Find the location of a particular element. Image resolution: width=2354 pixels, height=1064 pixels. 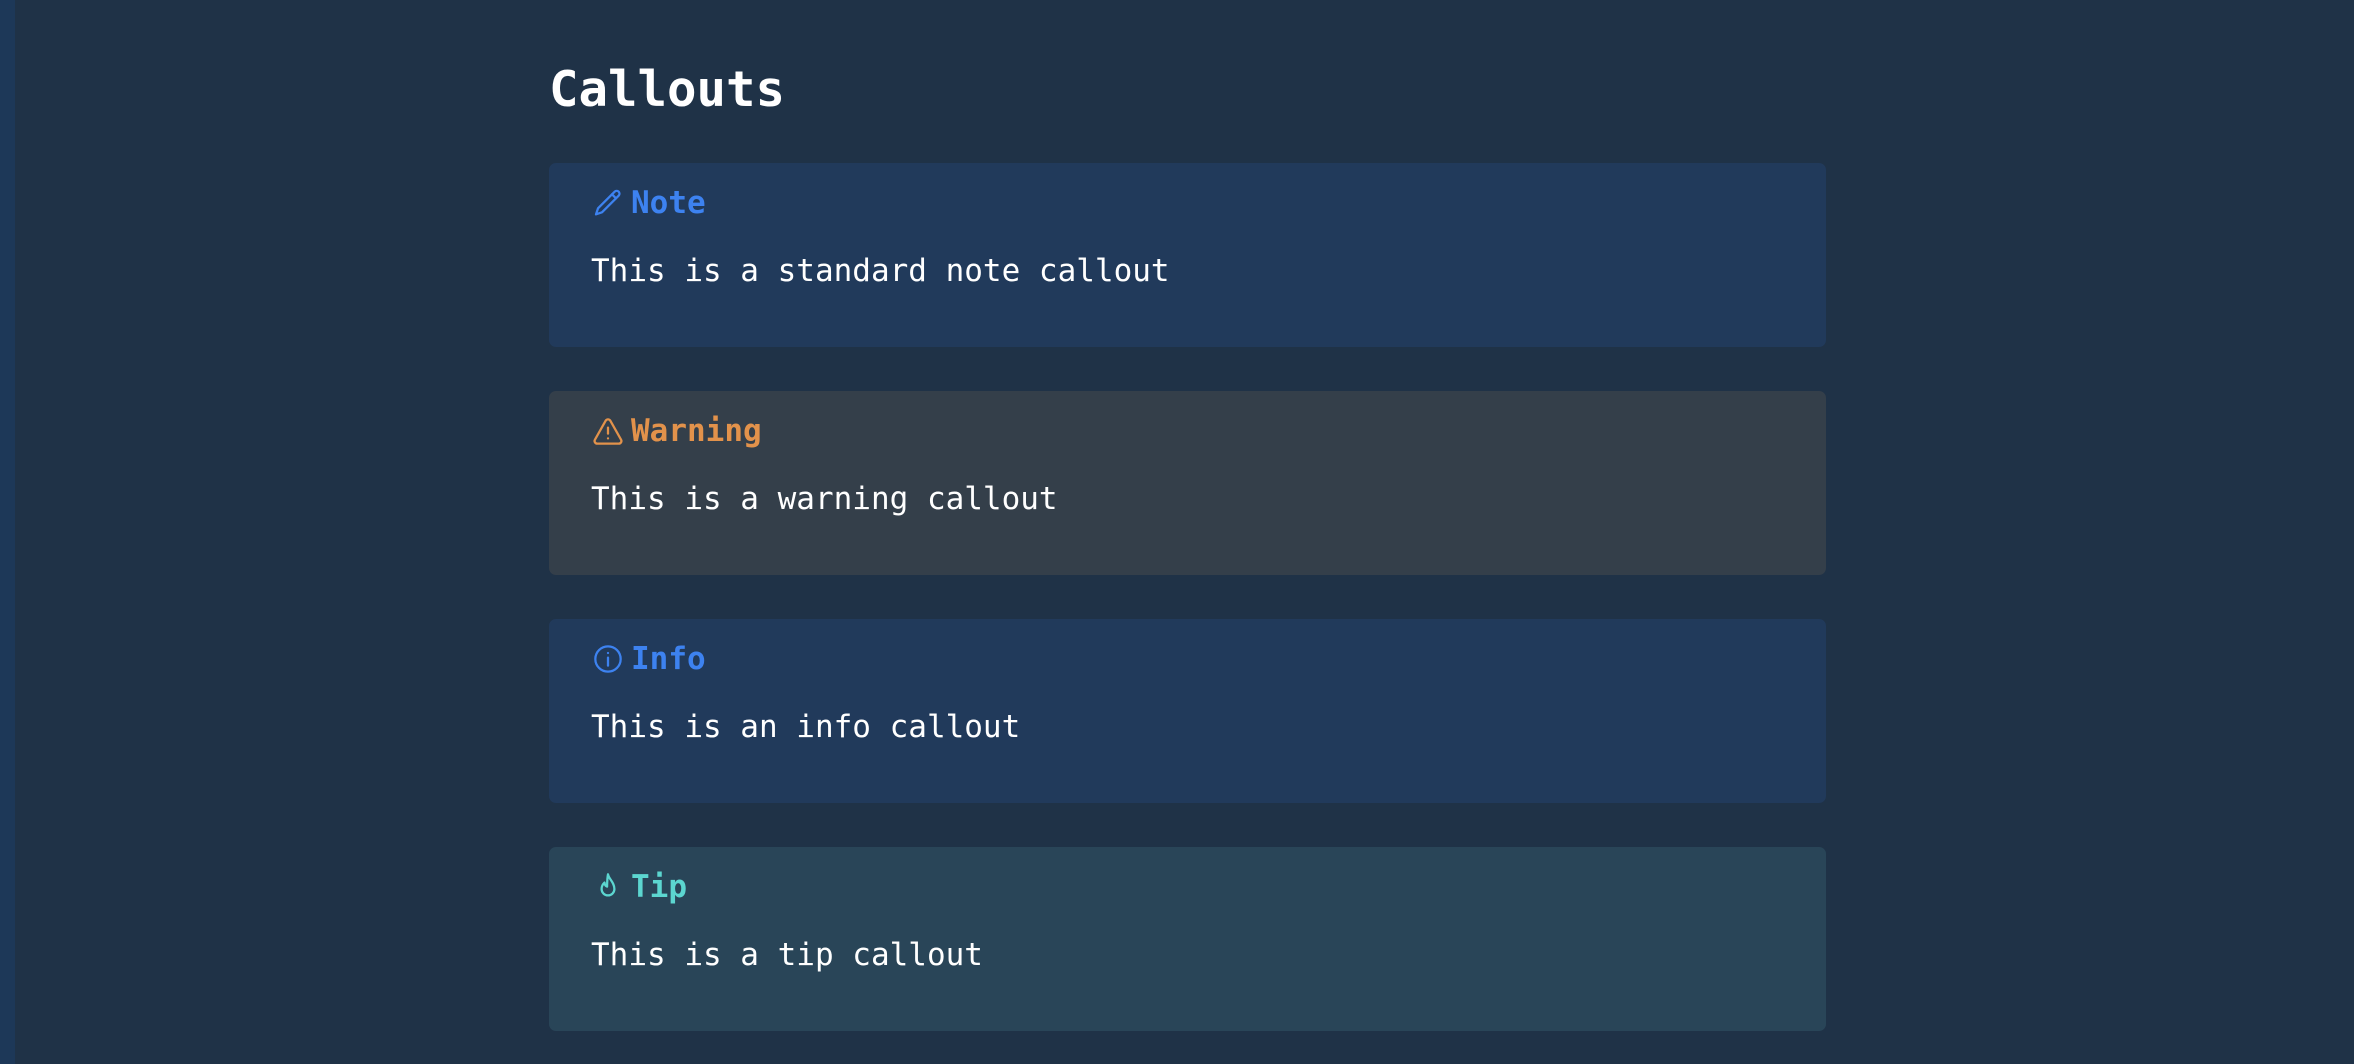

callout-body: This is a warning callout is located at coordinates (824, 499).